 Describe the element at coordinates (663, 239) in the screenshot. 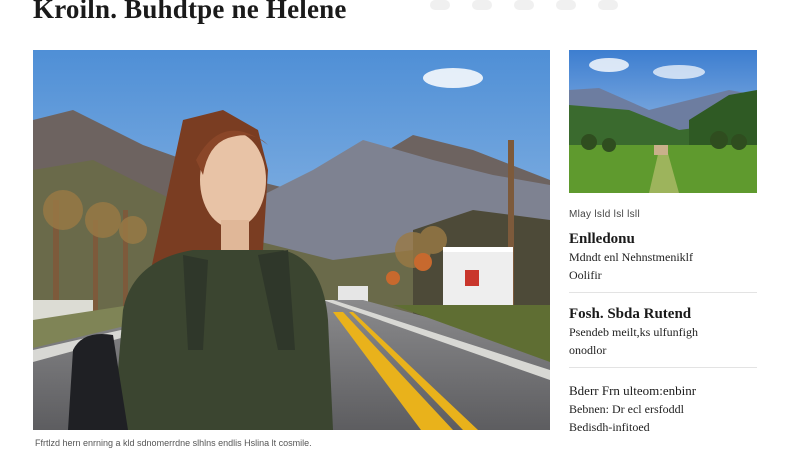

I see `story-title: Enlledonu` at that location.